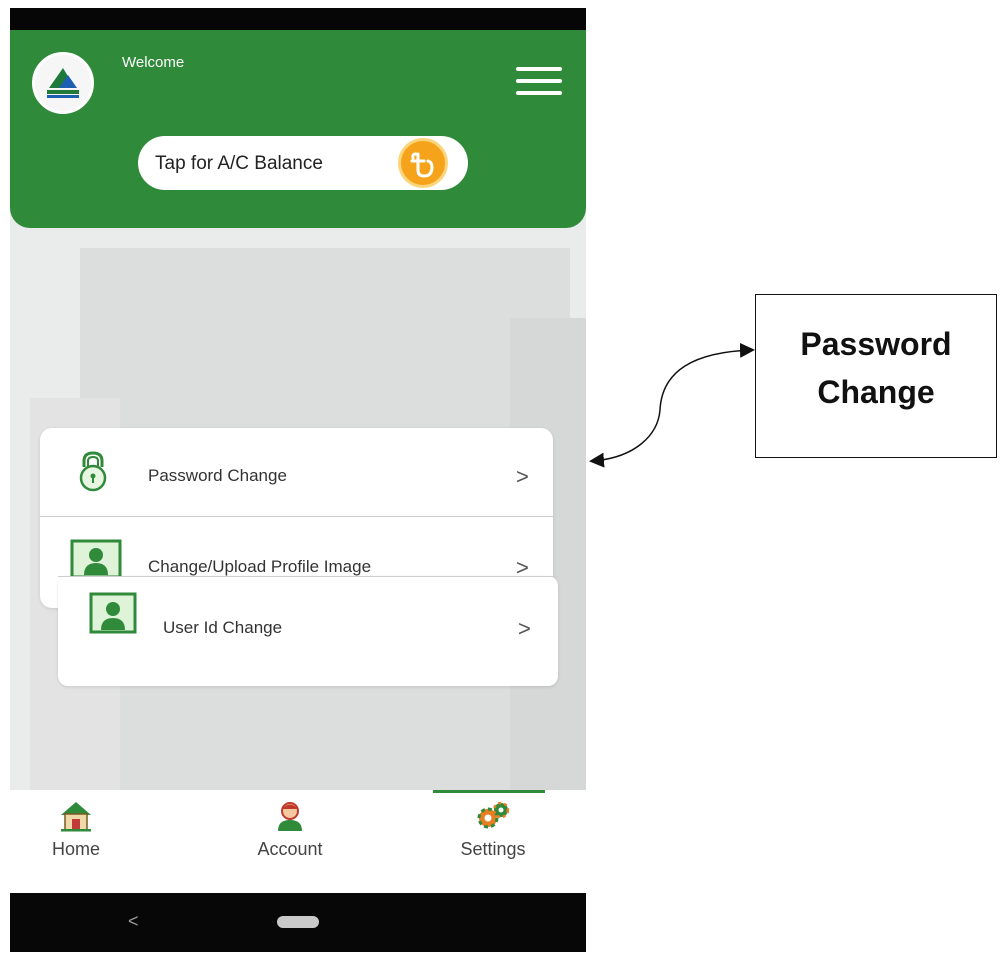 The image size is (1008, 953). Describe the element at coordinates (493, 830) in the screenshot. I see `nav-item-settings: Settings` at that location.